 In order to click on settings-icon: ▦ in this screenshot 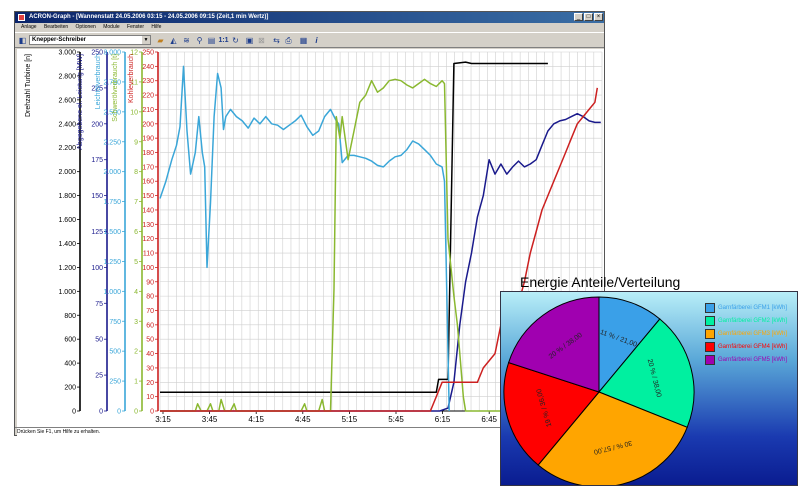, I will do `click(303, 40)`.